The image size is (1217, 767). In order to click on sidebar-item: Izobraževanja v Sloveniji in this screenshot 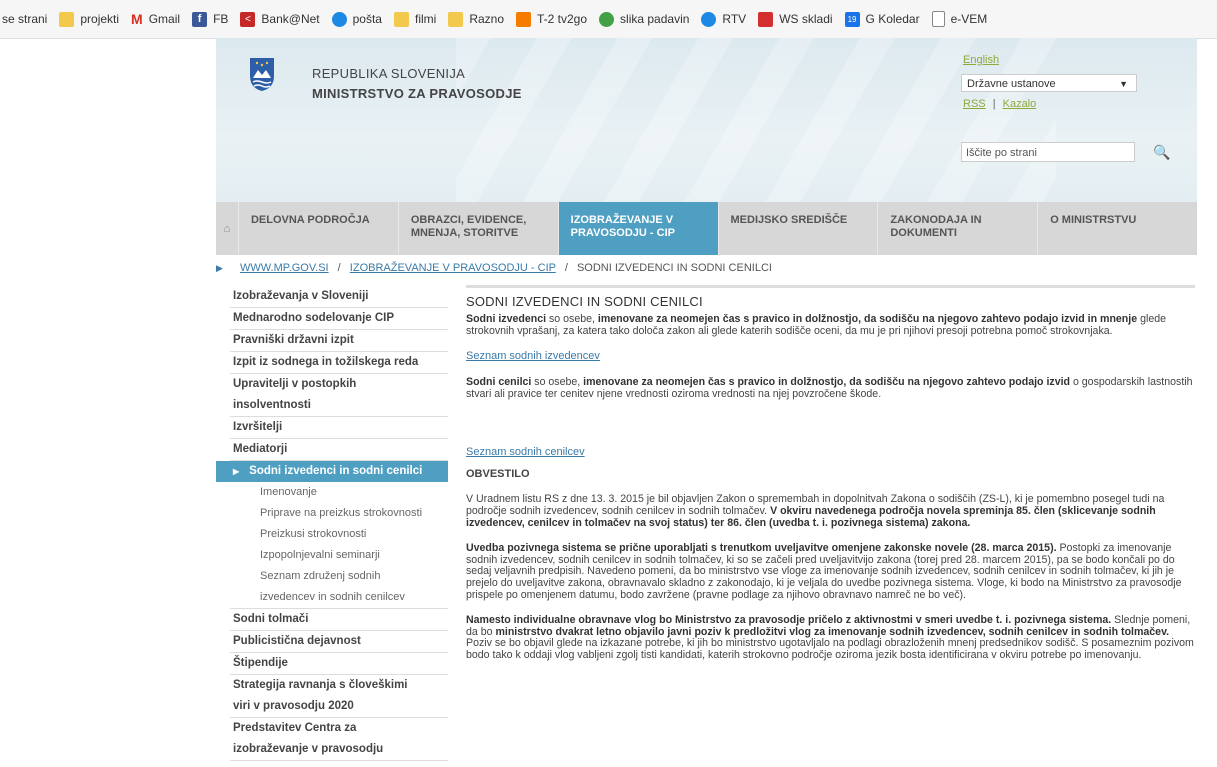, I will do `click(339, 297)`.